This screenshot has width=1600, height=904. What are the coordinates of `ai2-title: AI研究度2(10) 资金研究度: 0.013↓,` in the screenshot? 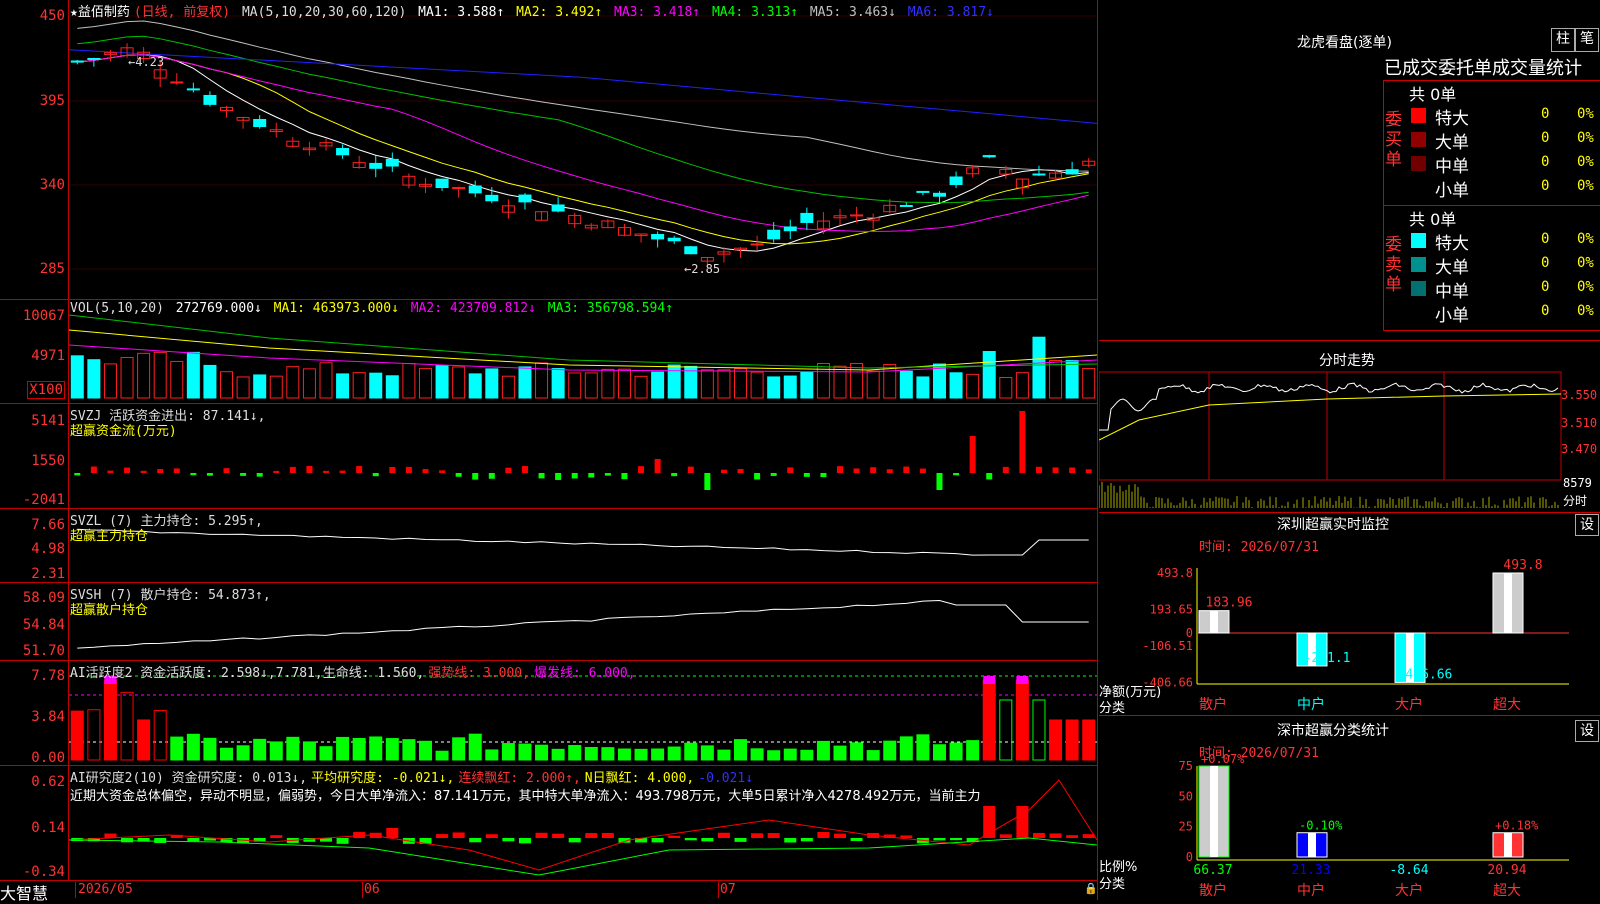 It's located at (189, 778).